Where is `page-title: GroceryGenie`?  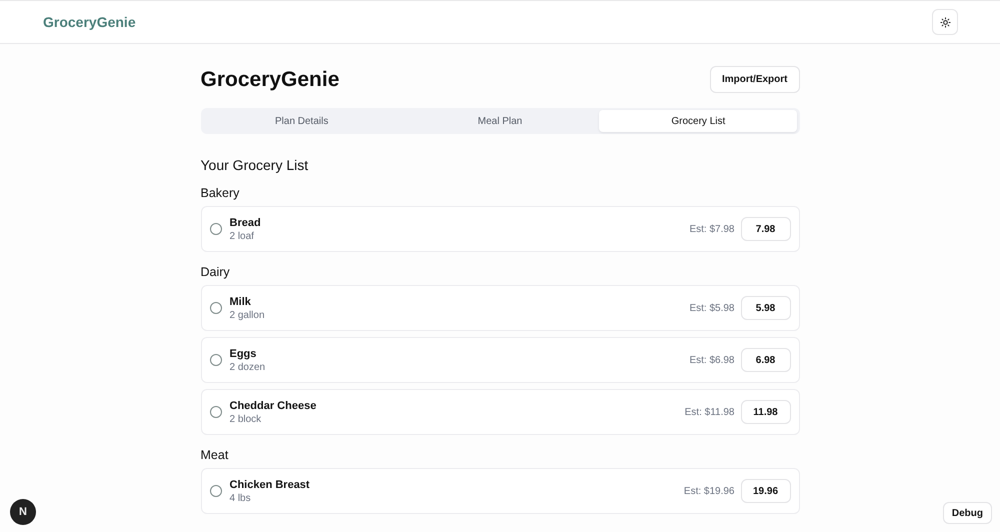 page-title: GroceryGenie is located at coordinates (270, 80).